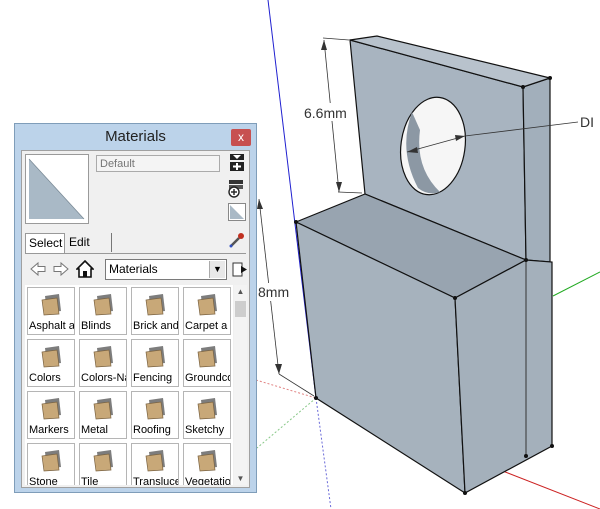 The width and height of the screenshot is (600, 509). I want to click on item-label: Colors, so click(45, 378).